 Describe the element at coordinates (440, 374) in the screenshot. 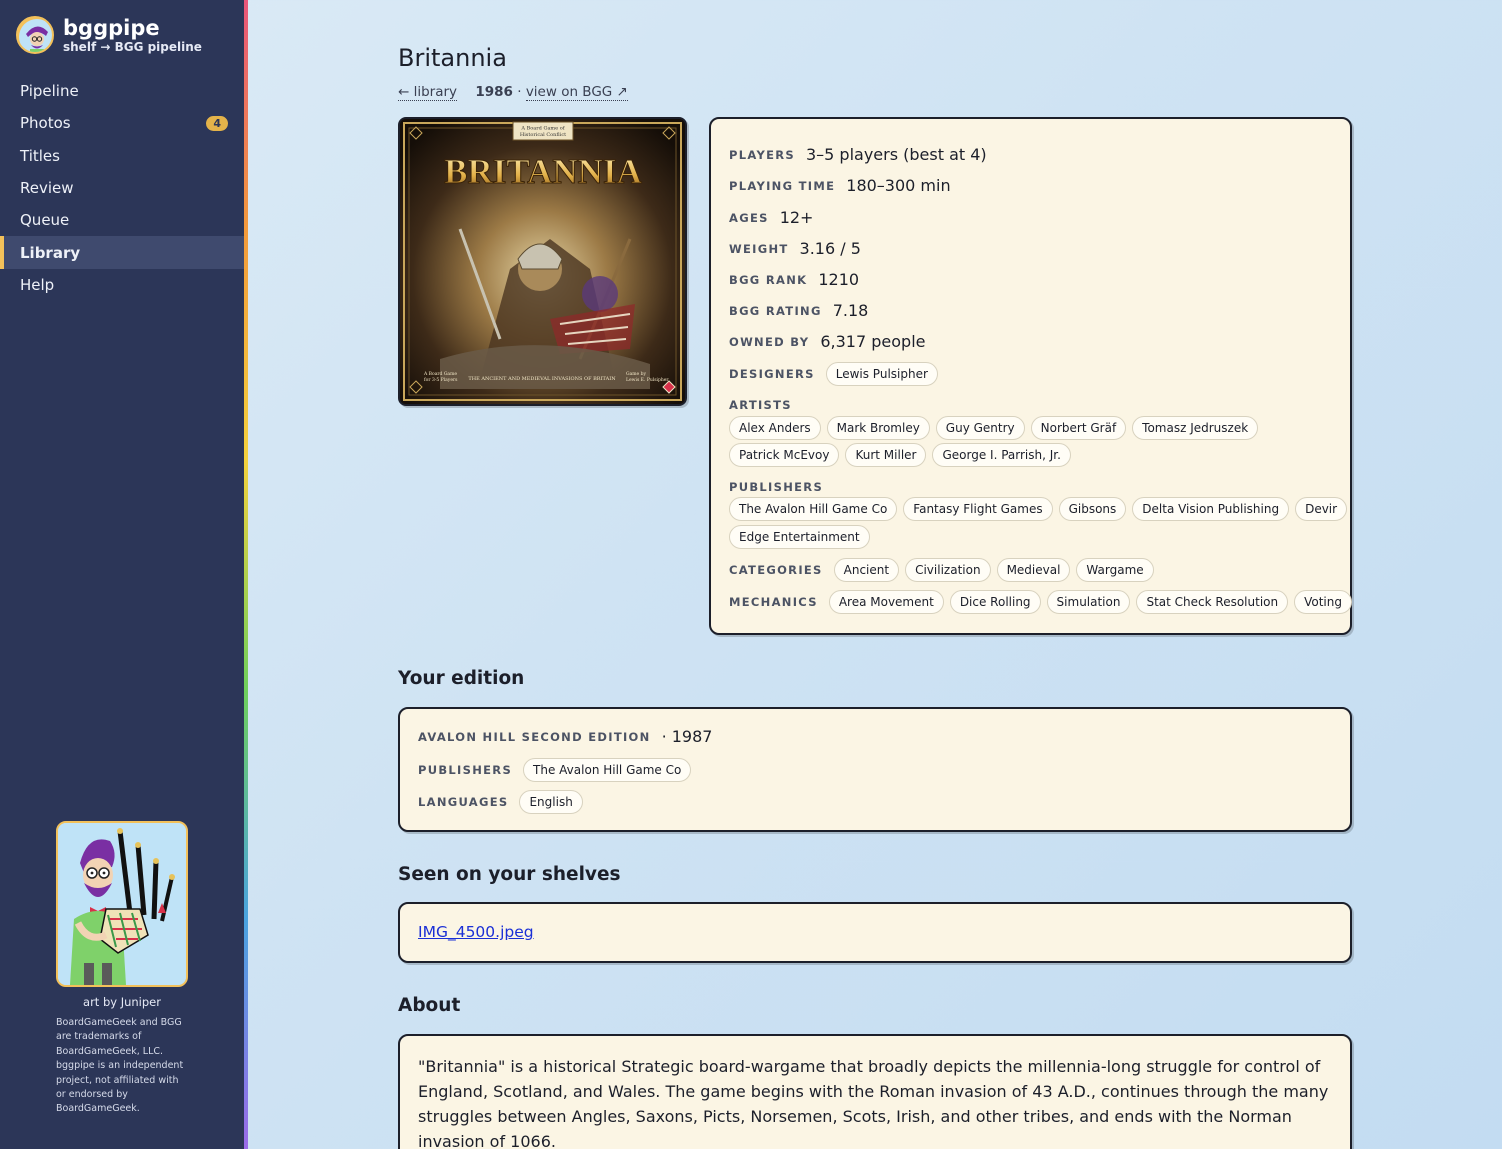

I see `cover-text: A Board Game` at that location.